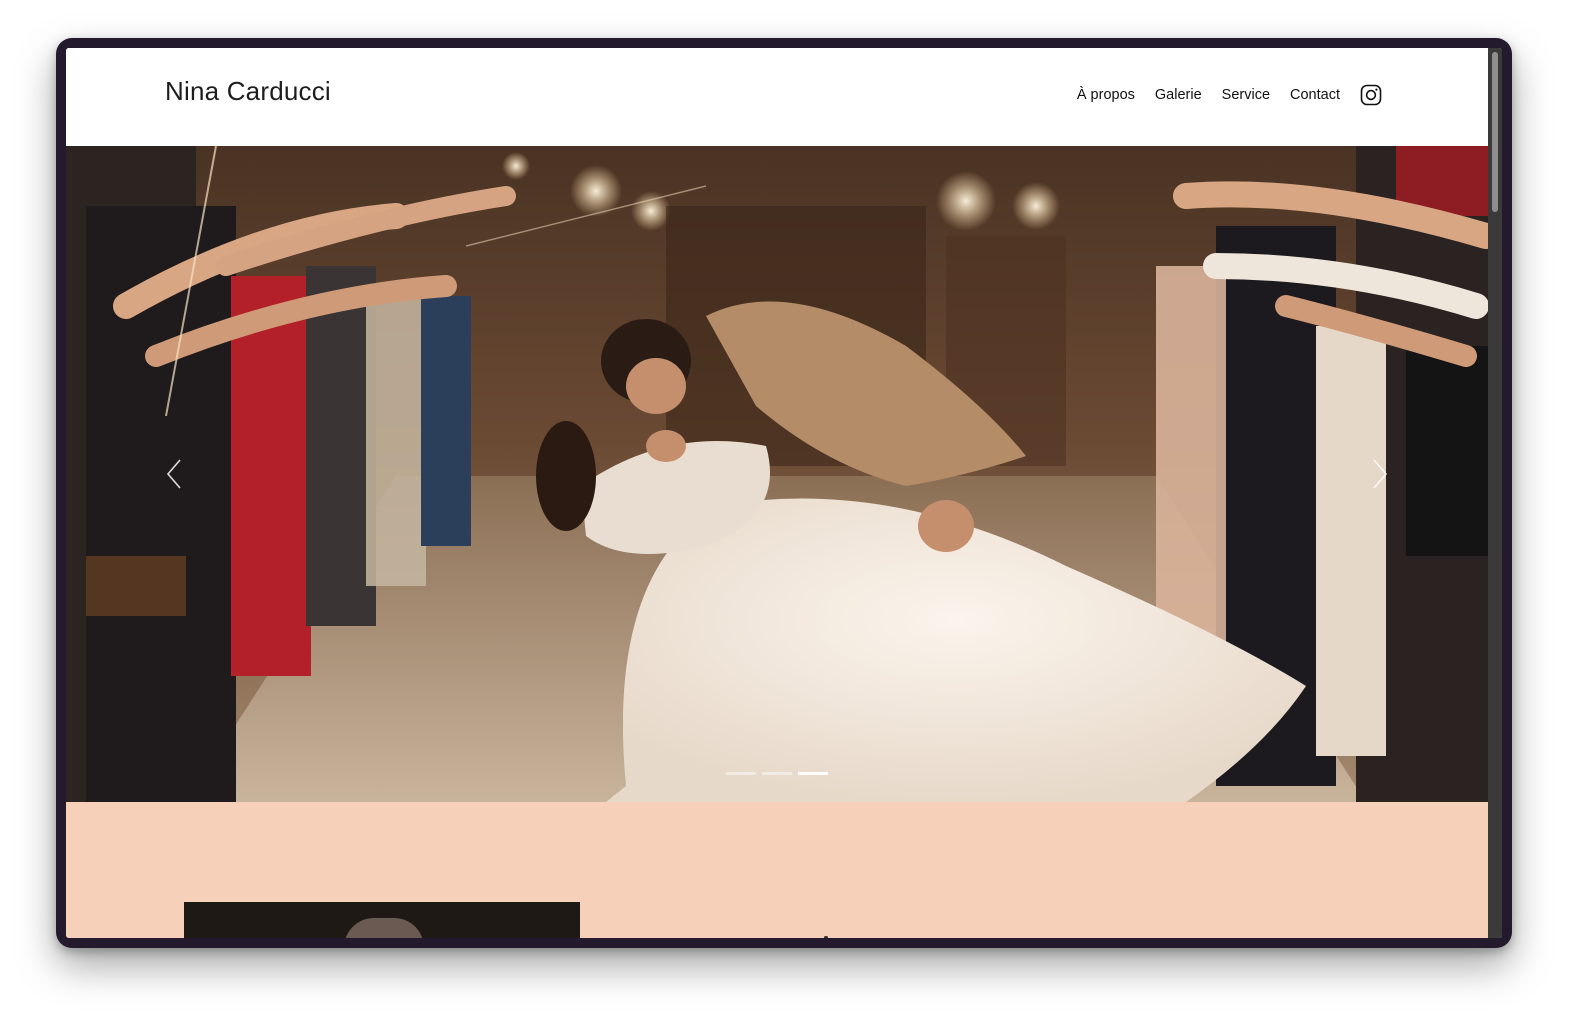 The image size is (1582, 1031). Describe the element at coordinates (1246, 95) in the screenshot. I see `nav-item-service: Service` at that location.